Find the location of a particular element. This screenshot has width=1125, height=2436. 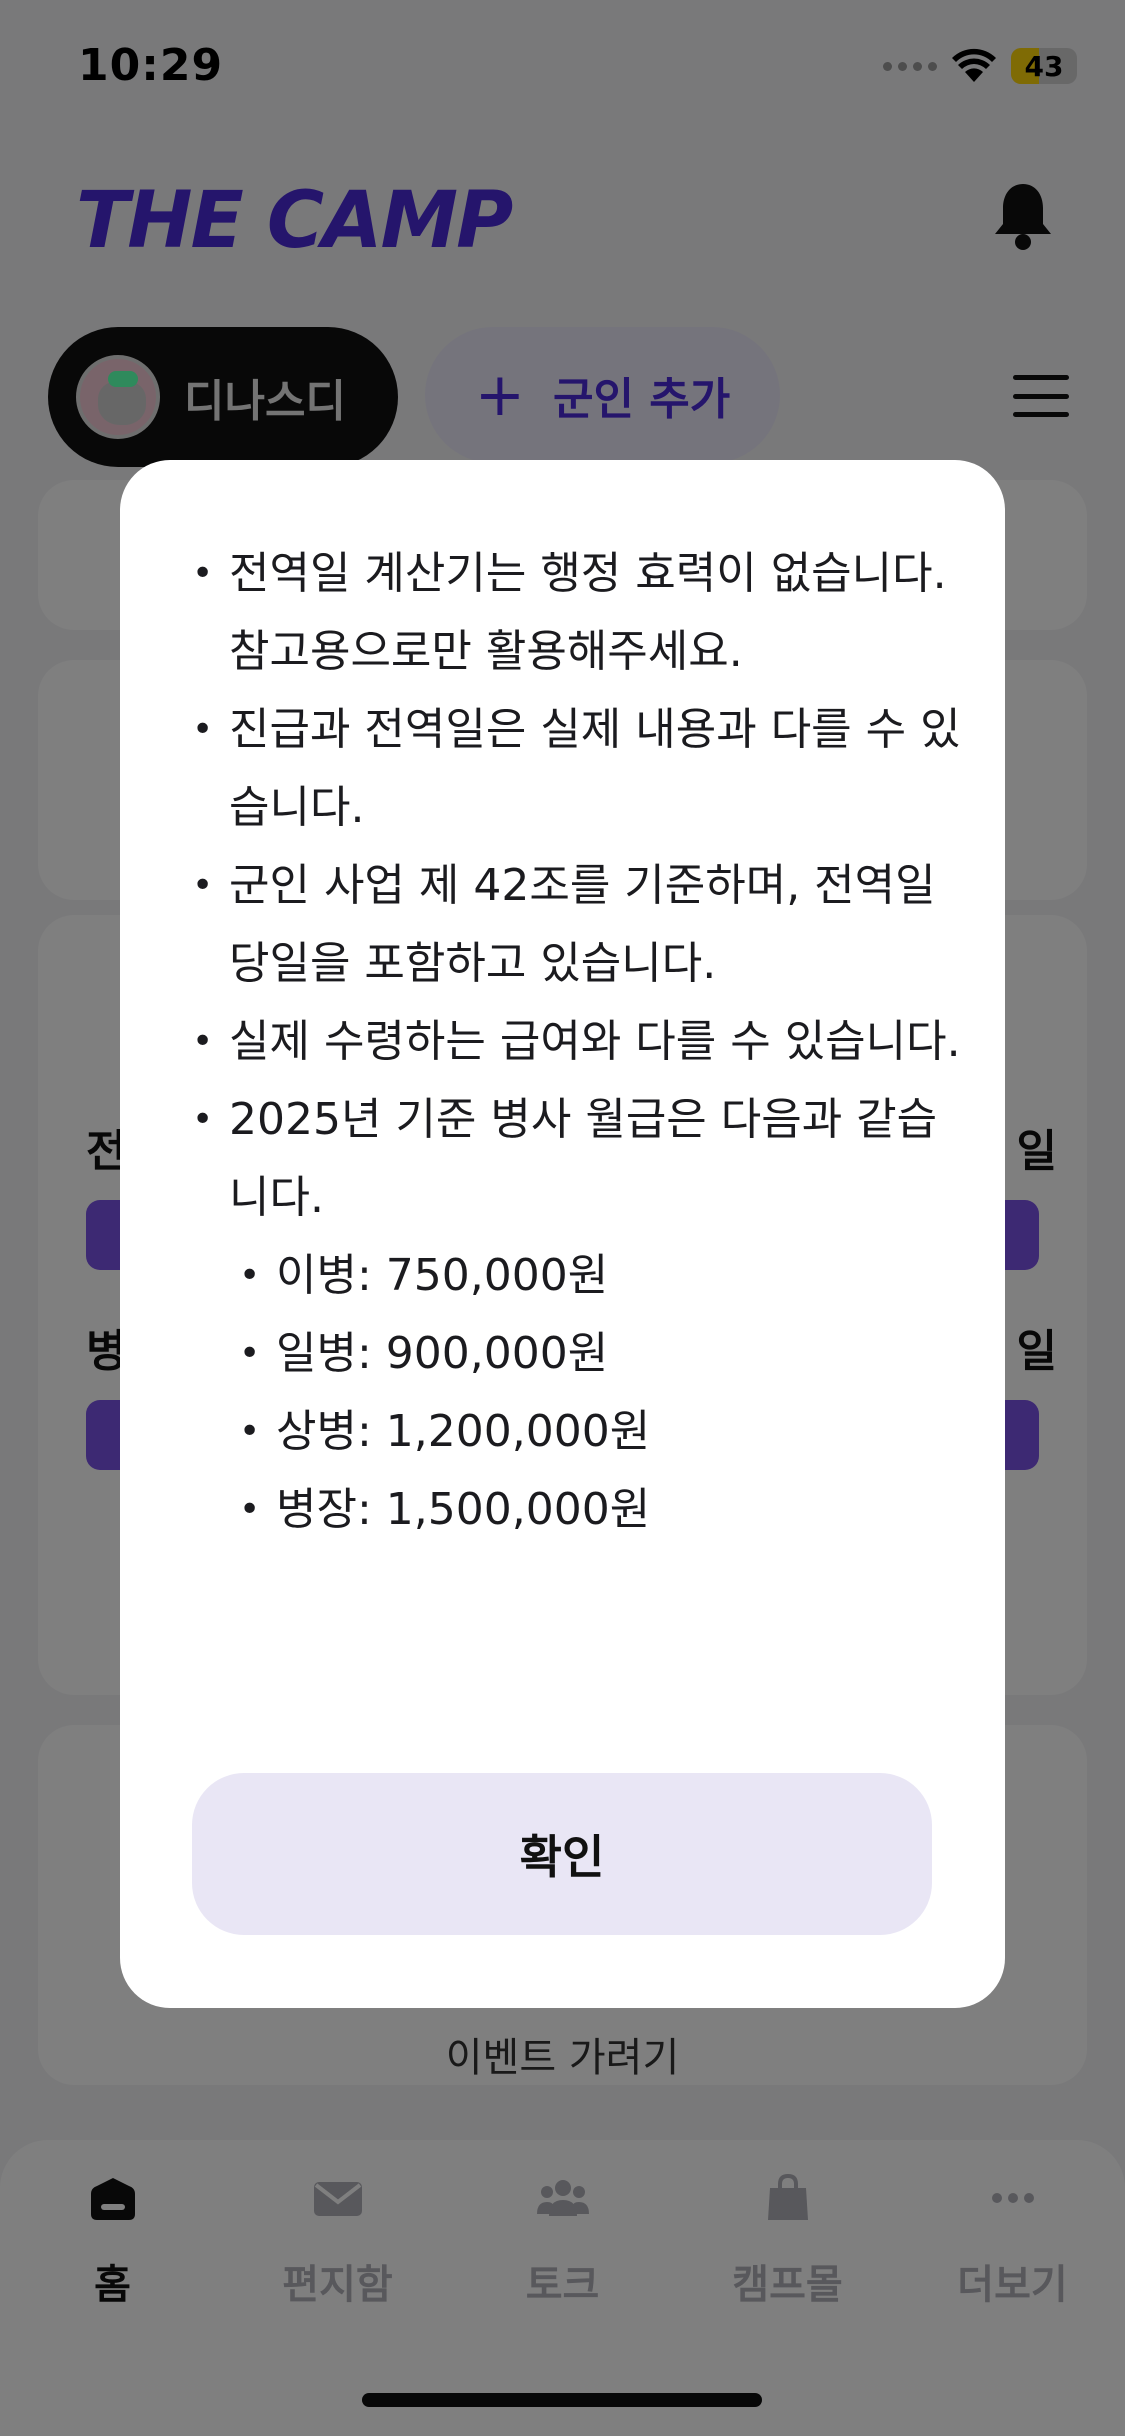

notice-text: 실제 수령하는 급여와 다를 수 있습니다. is located at coordinates (595, 1041).